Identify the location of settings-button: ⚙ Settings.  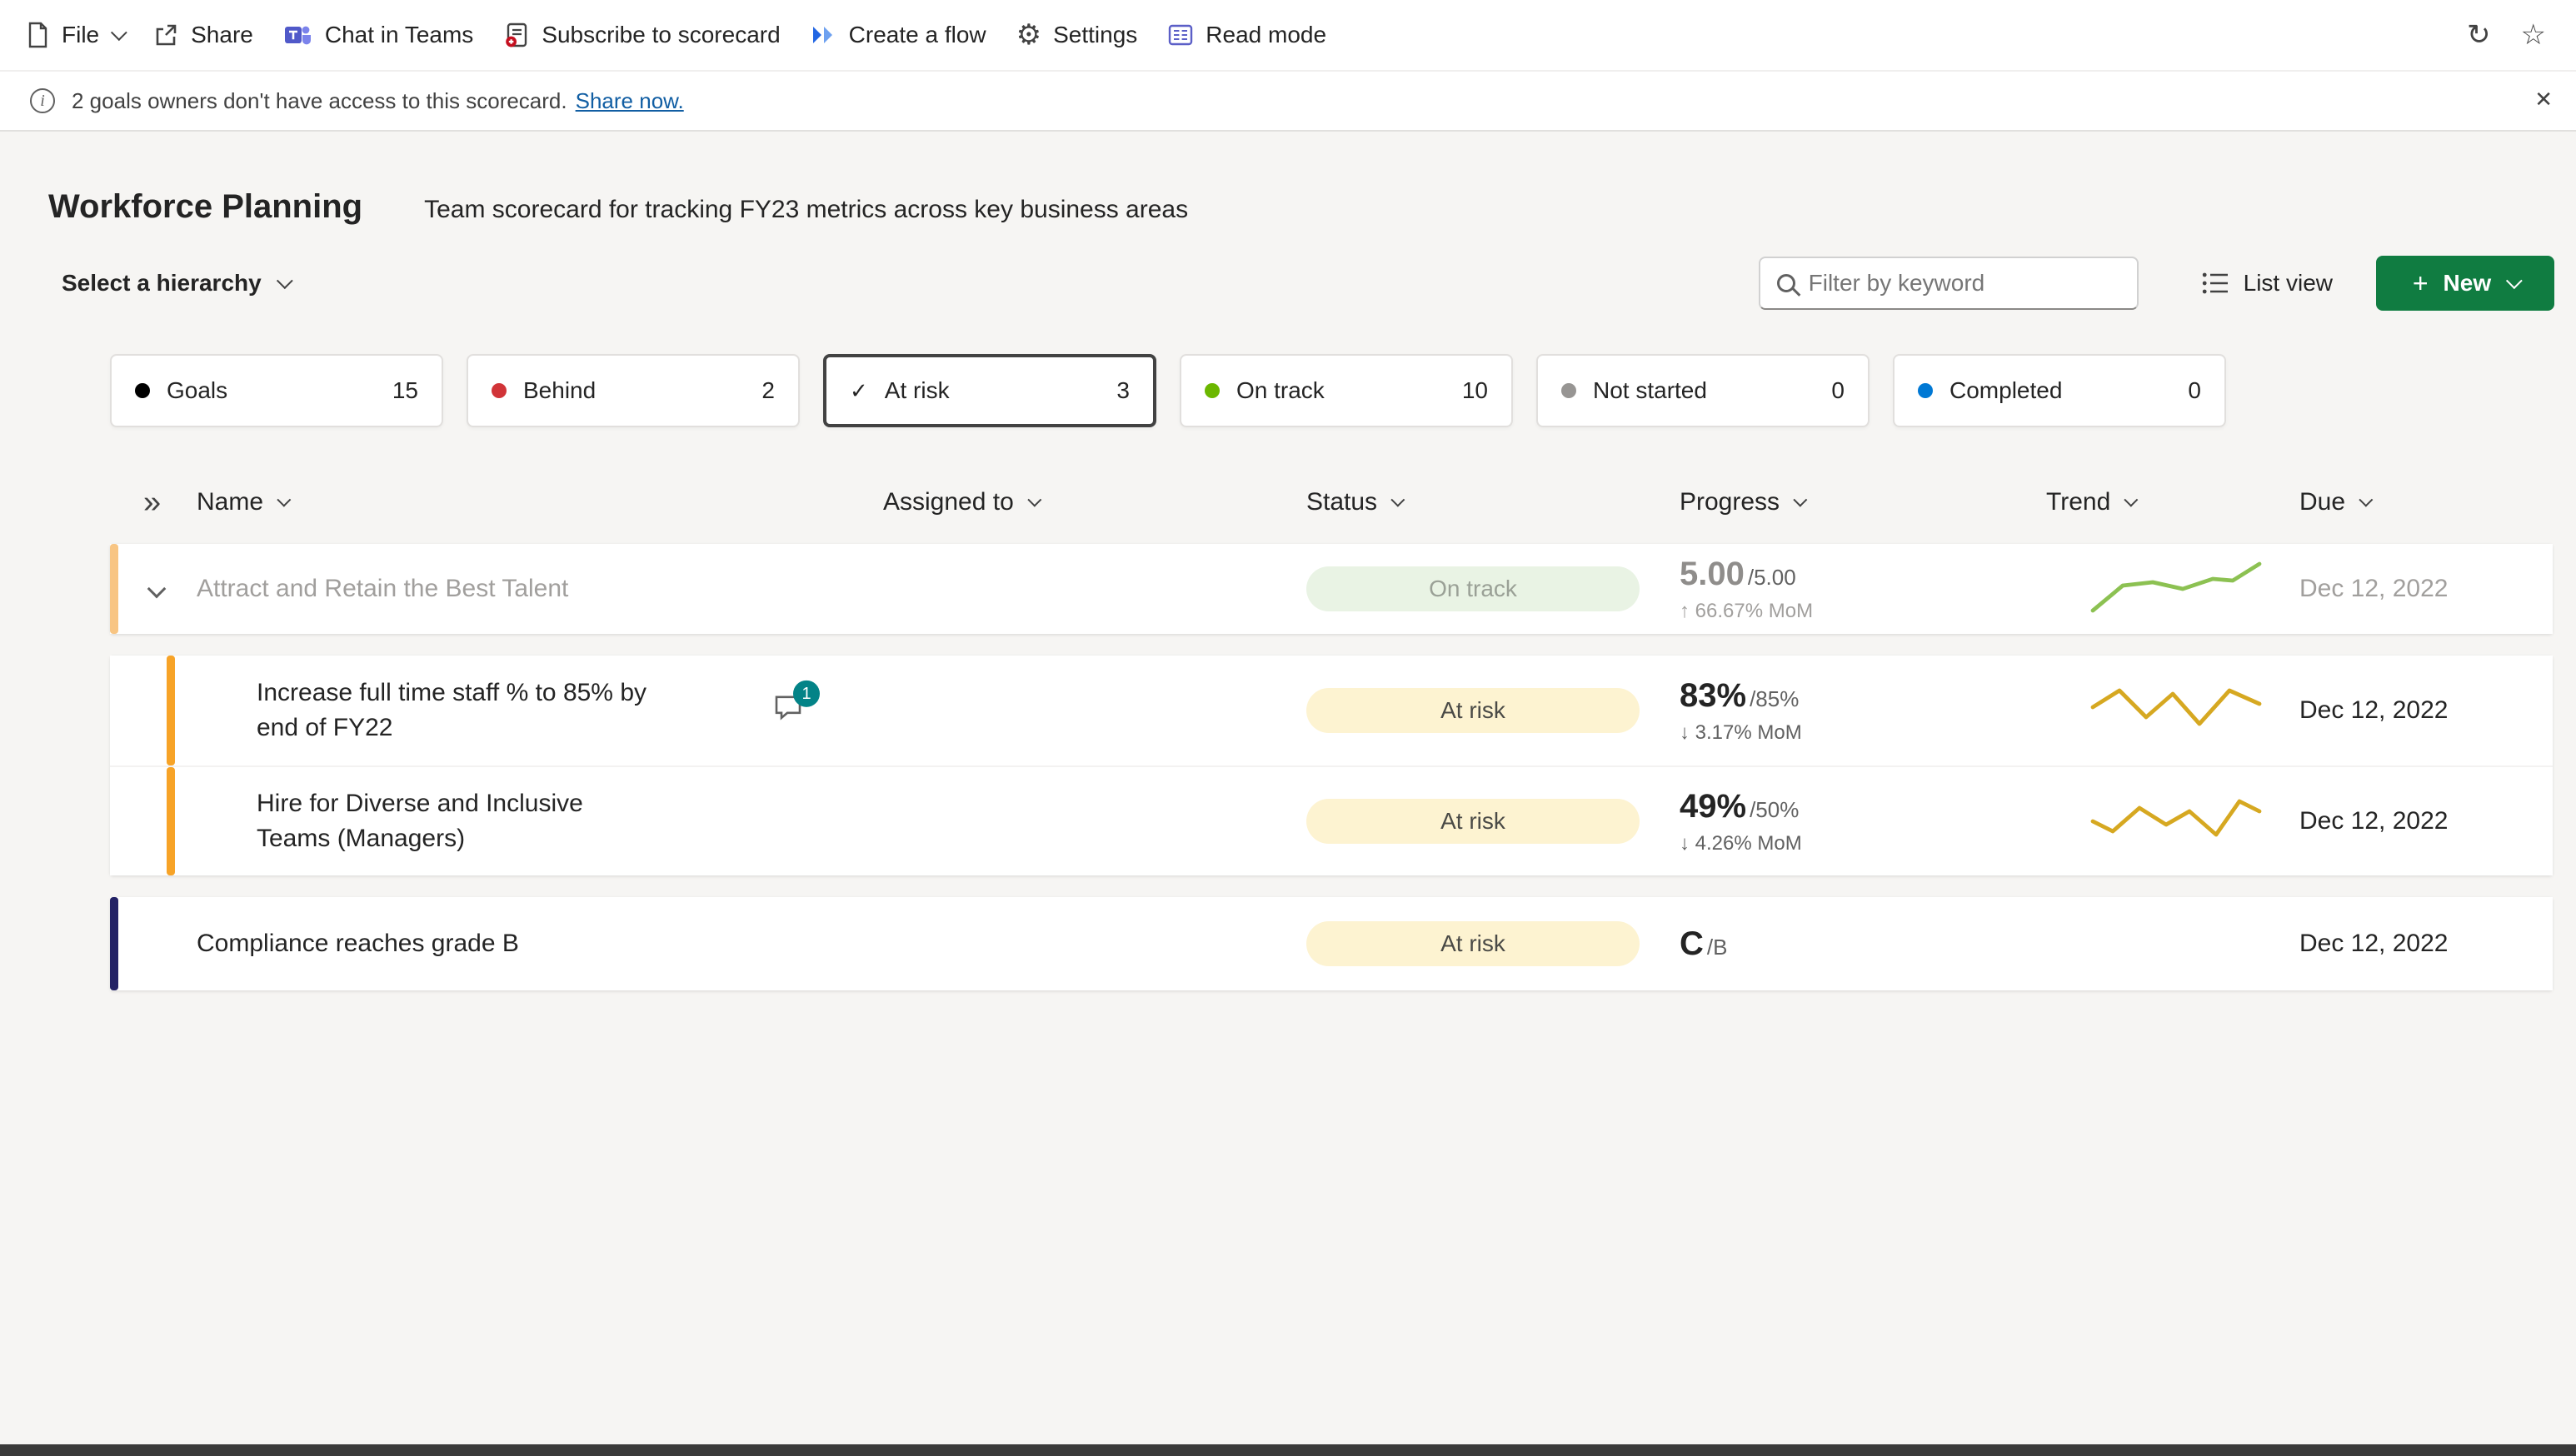
(1077, 35).